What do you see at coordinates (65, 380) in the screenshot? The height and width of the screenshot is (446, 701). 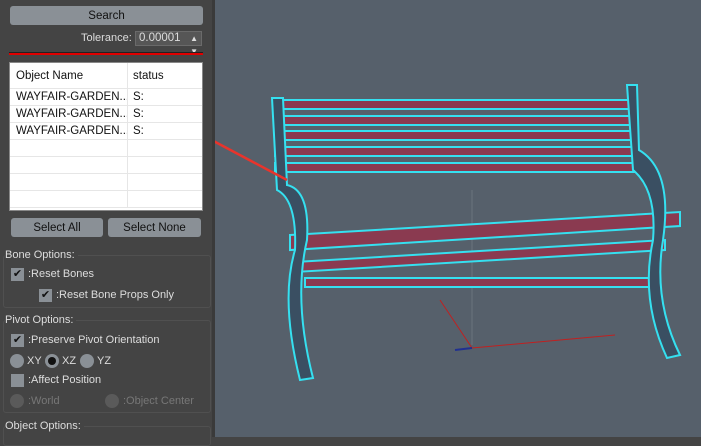 I see `affect-position-label: :Affect Position` at bounding box center [65, 380].